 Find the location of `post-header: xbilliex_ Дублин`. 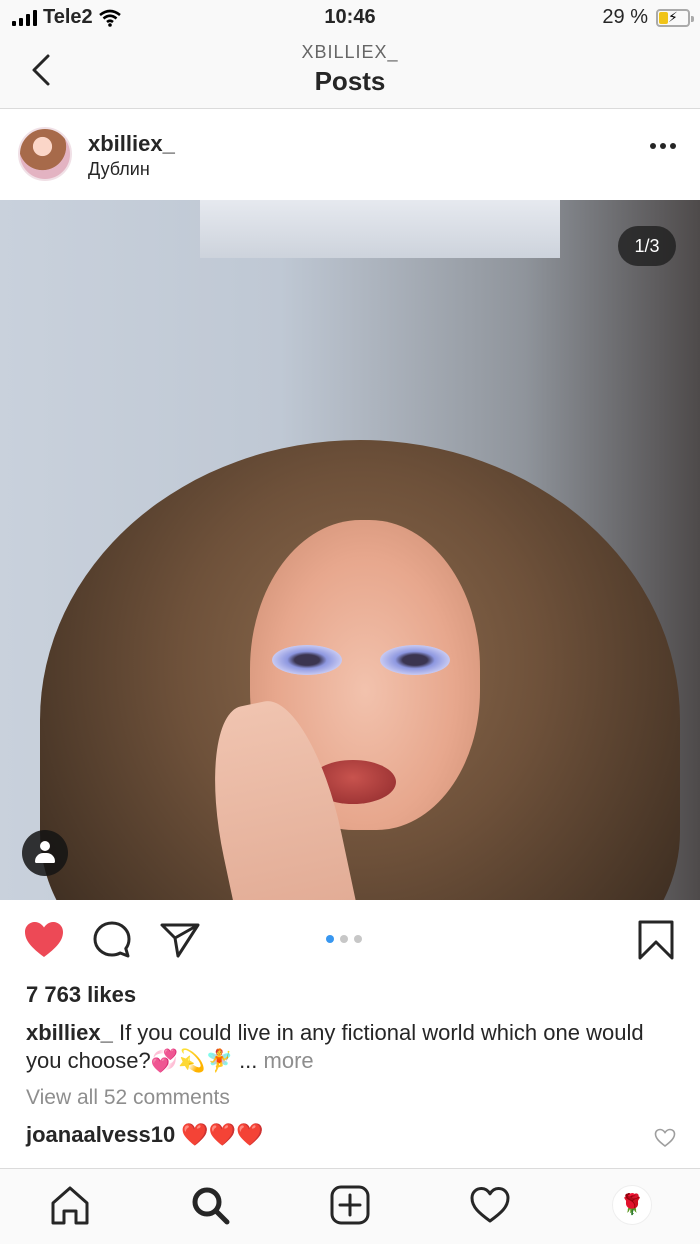

post-header: xbilliex_ Дублин is located at coordinates (350, 154).